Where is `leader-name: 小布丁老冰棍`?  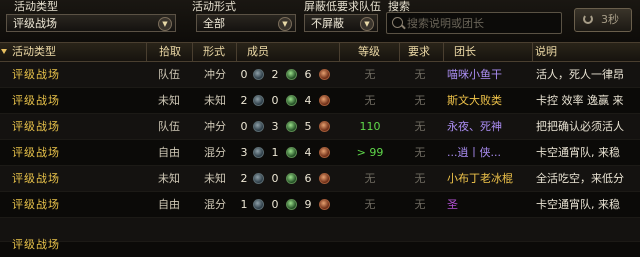
leader-name: 小布丁老冰棍 is located at coordinates (480, 178).